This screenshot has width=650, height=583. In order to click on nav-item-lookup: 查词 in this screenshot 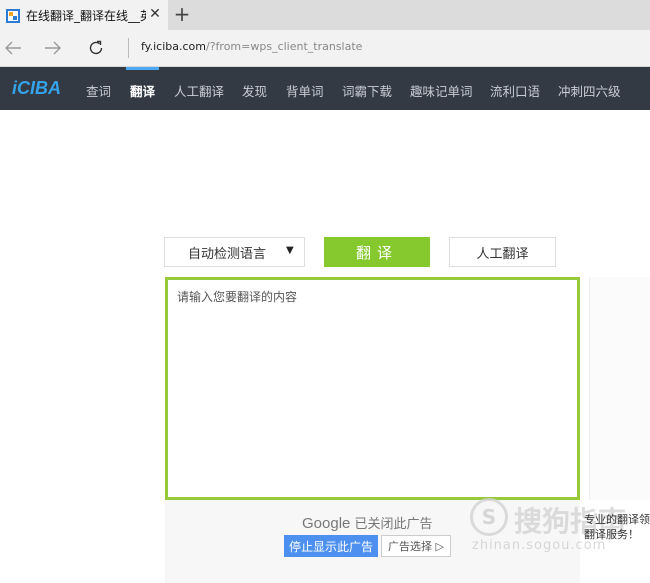, I will do `click(98, 90)`.